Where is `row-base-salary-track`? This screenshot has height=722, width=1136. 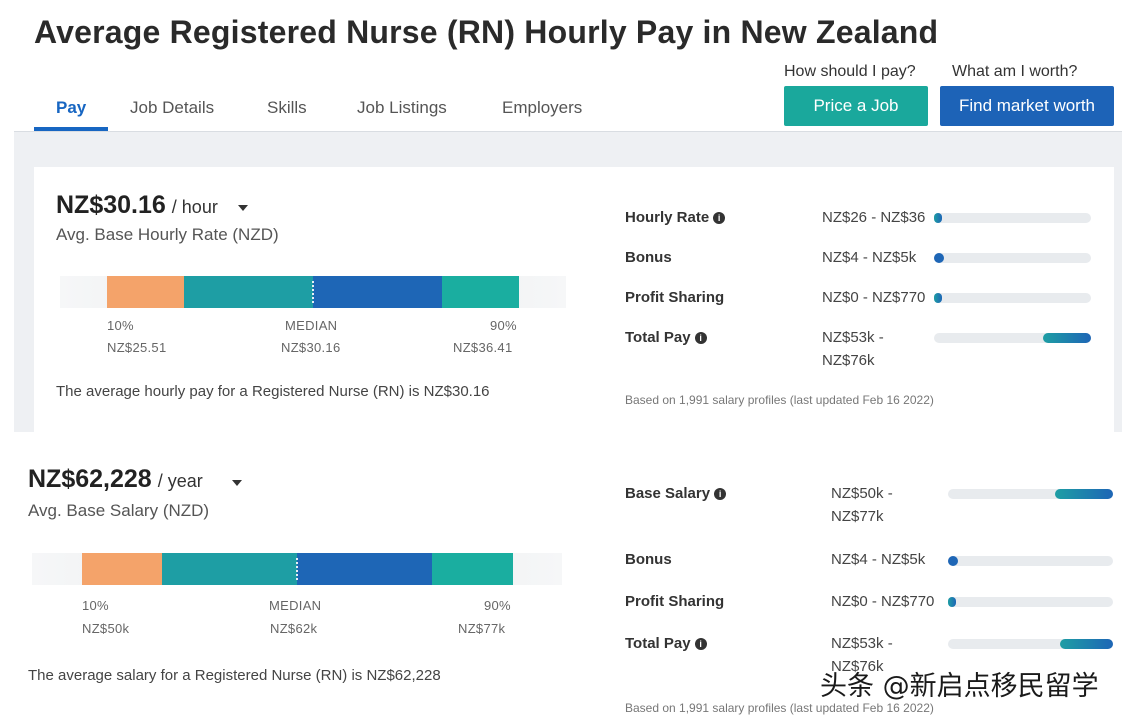
row-base-salary-track is located at coordinates (1030, 494).